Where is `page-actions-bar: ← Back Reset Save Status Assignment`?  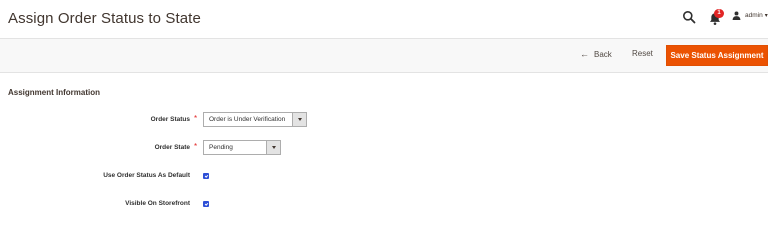 page-actions-bar: ← Back Reset Save Status Assignment is located at coordinates (384, 55).